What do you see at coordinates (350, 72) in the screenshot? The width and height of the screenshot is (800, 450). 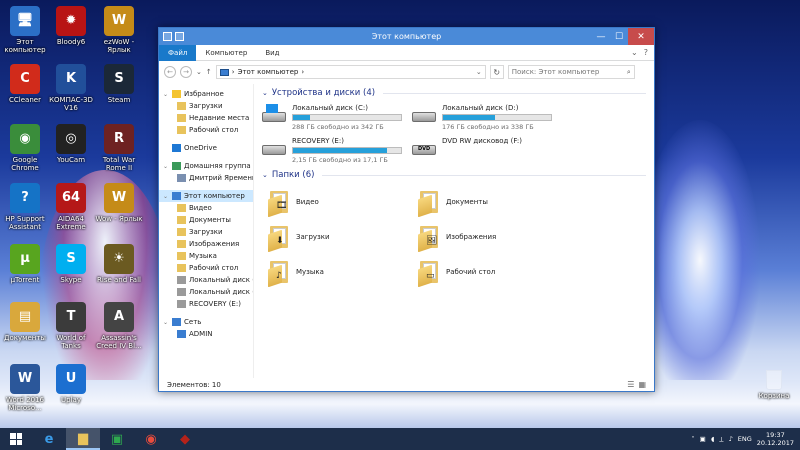 I see `address-bar: › Этот компьютер › ⌄` at bounding box center [350, 72].